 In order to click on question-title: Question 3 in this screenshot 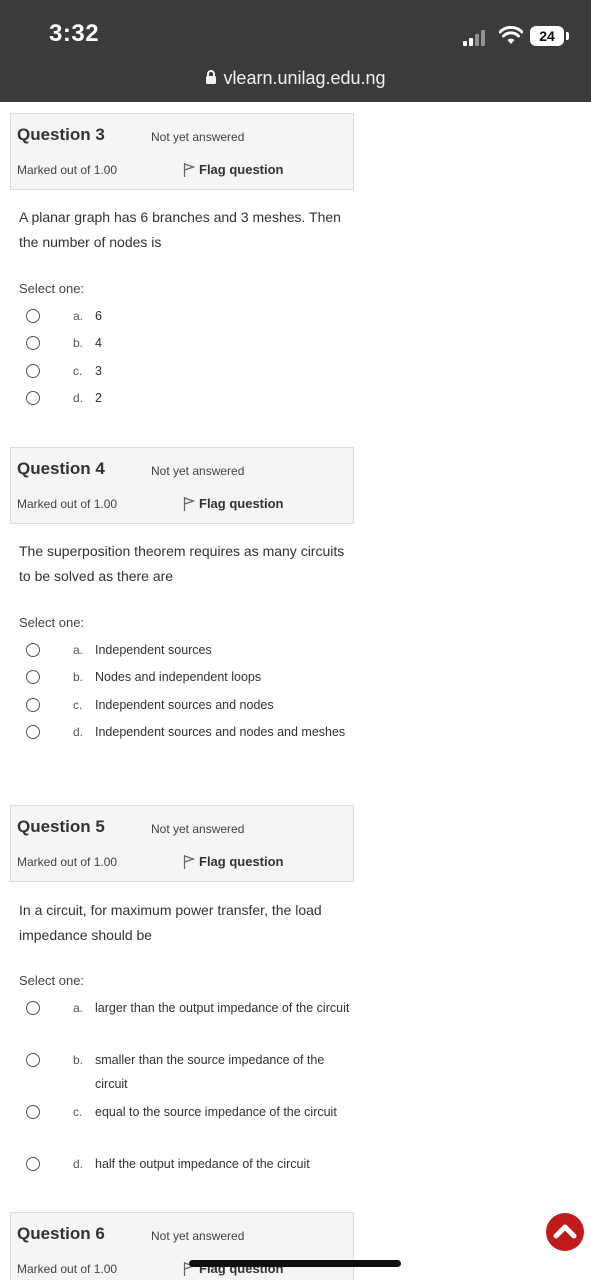, I will do `click(61, 134)`.